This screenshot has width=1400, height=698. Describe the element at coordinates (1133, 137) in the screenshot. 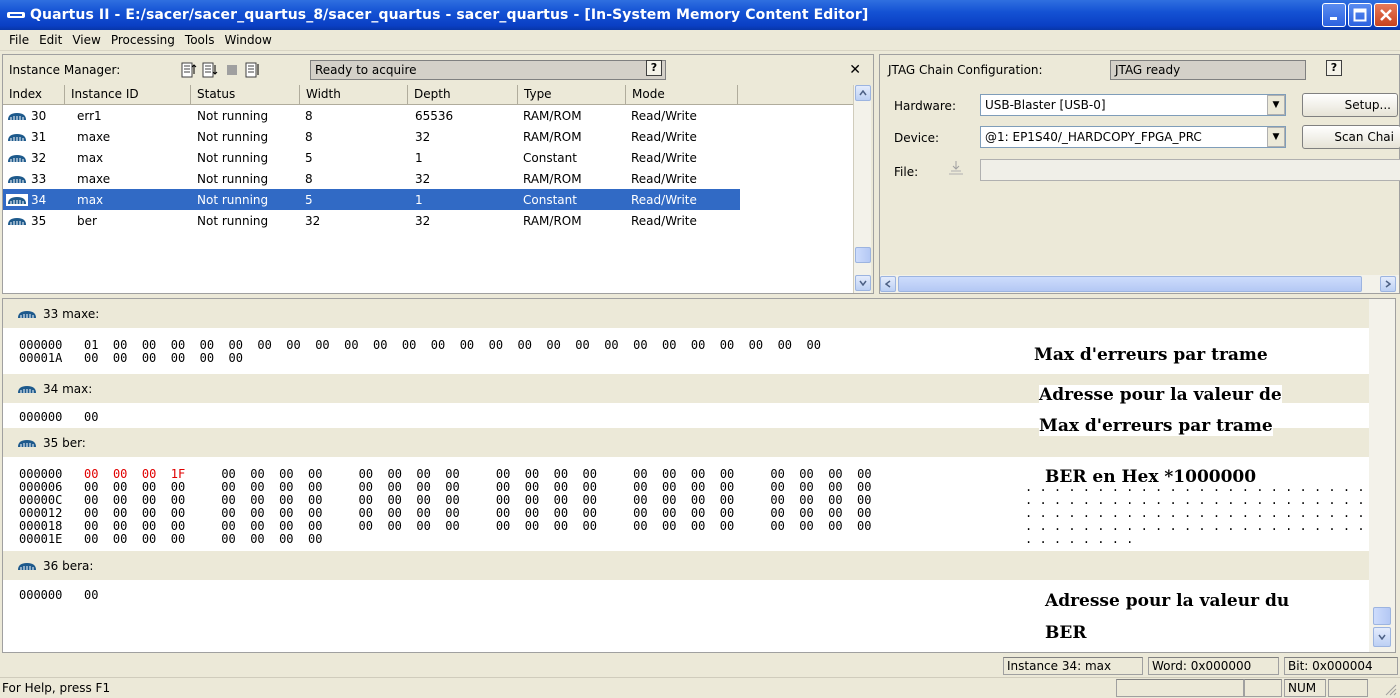

I see `device-select: @1: EP1S40/_HARDCOPY_FPGA_PRC` at that location.